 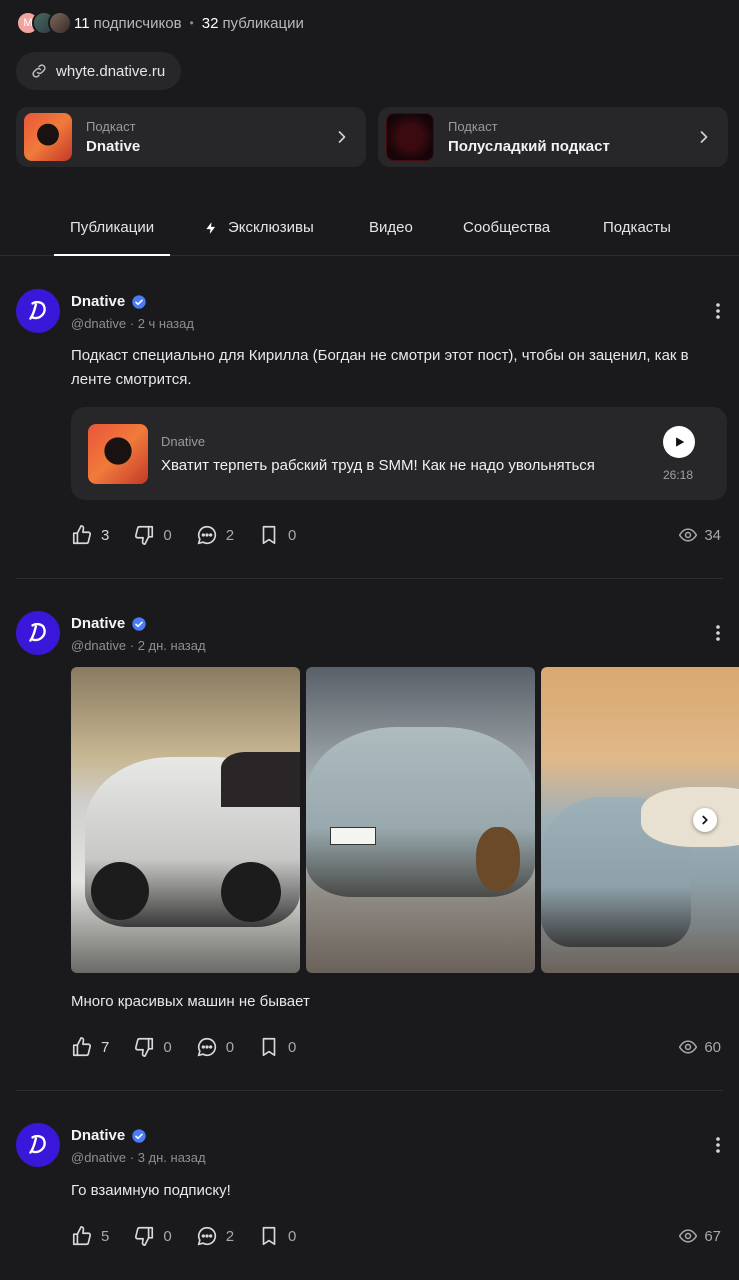 I want to click on posts-count: 32, so click(x=210, y=23).